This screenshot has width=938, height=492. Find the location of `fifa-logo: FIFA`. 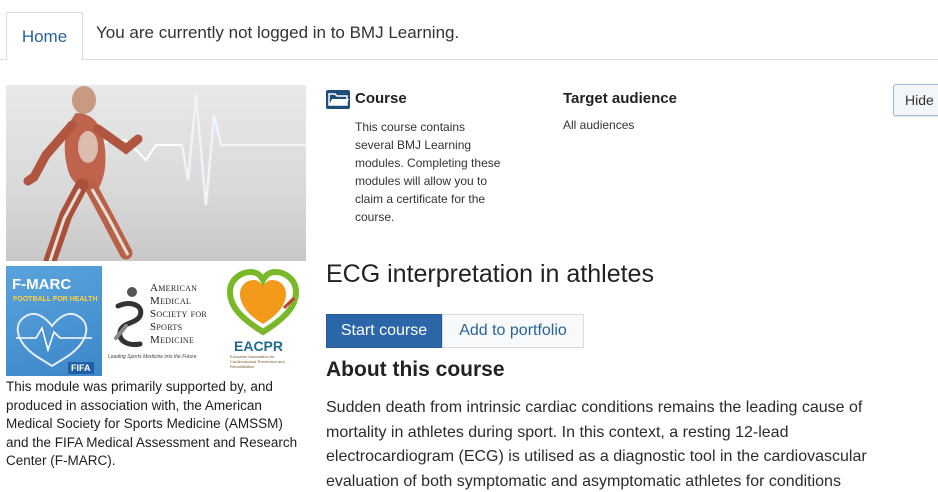

fifa-logo: FIFA is located at coordinates (81, 368).